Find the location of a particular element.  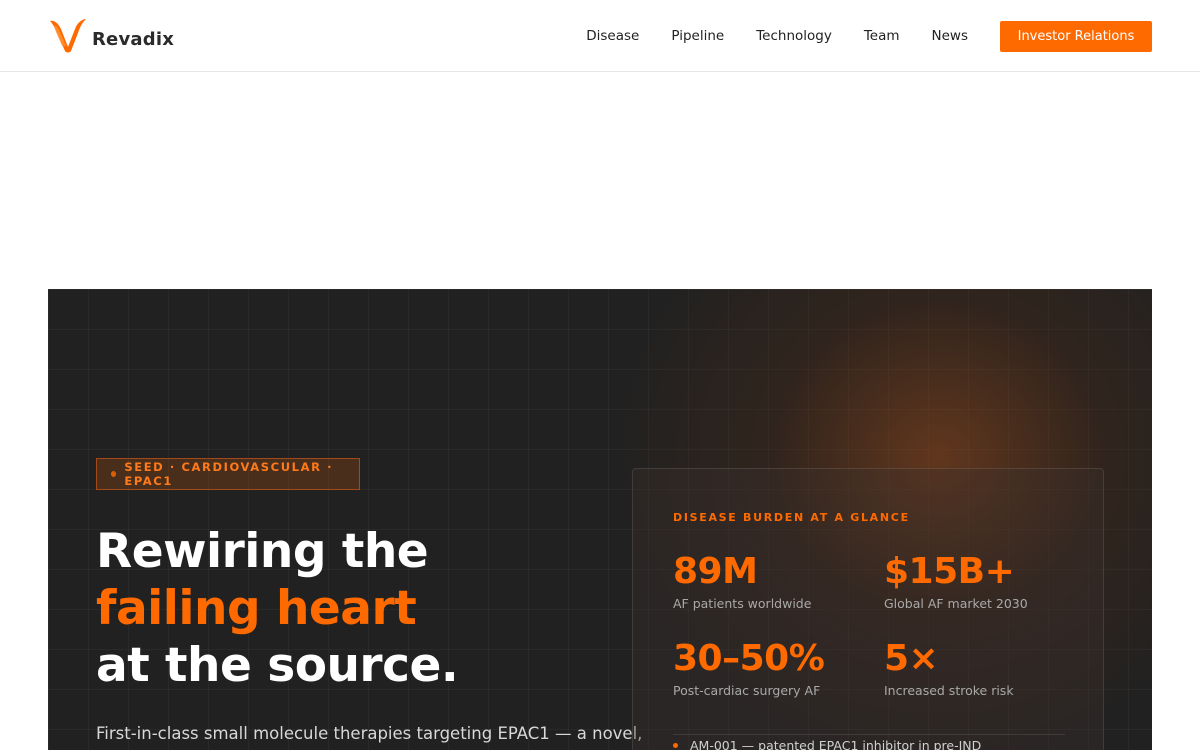

stat-label: Global AF market 2030 is located at coordinates (956, 603).